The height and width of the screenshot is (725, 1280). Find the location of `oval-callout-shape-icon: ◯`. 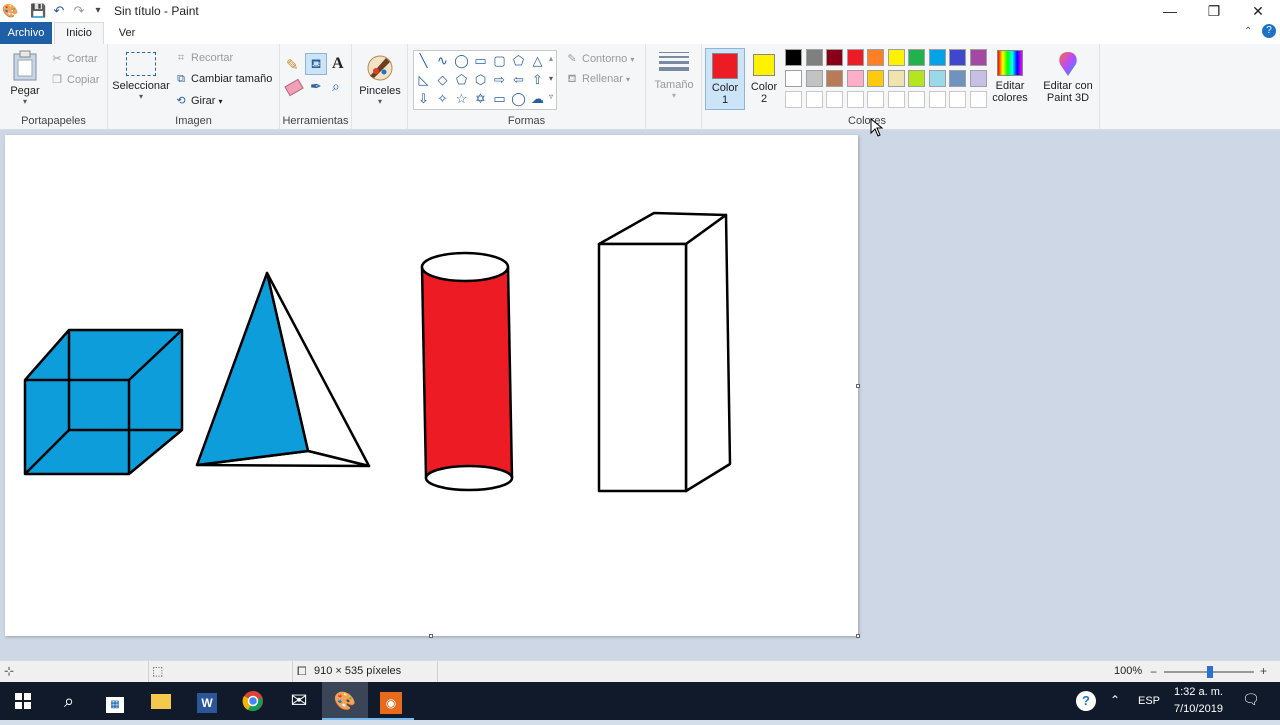

oval-callout-shape-icon: ◯ is located at coordinates (518, 98).